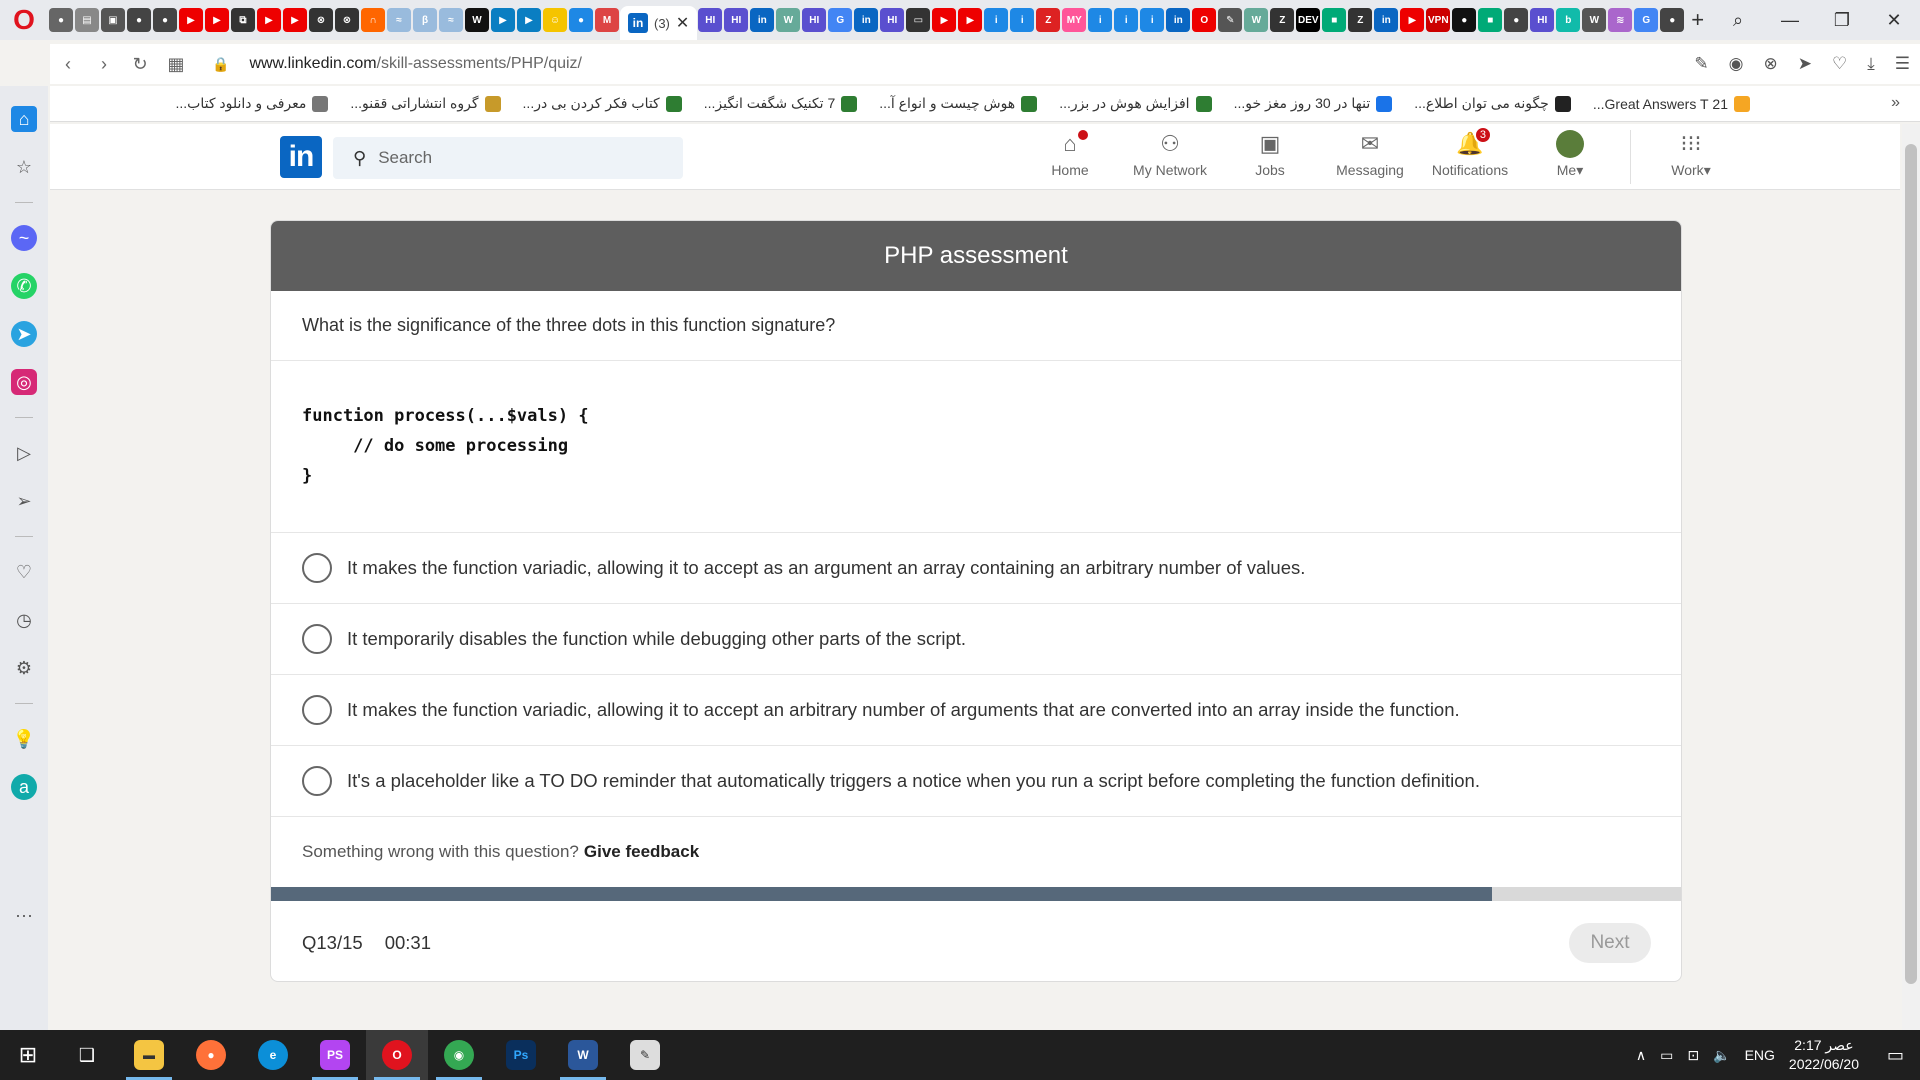 The width and height of the screenshot is (1920, 1080). Describe the element at coordinates (24, 382) in the screenshot. I see `instagram-icon: ◎` at that location.